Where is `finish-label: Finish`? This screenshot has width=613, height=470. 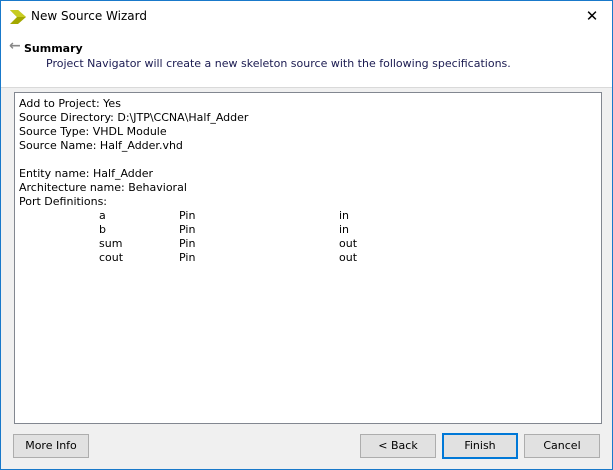
finish-label: Finish is located at coordinates (480, 445).